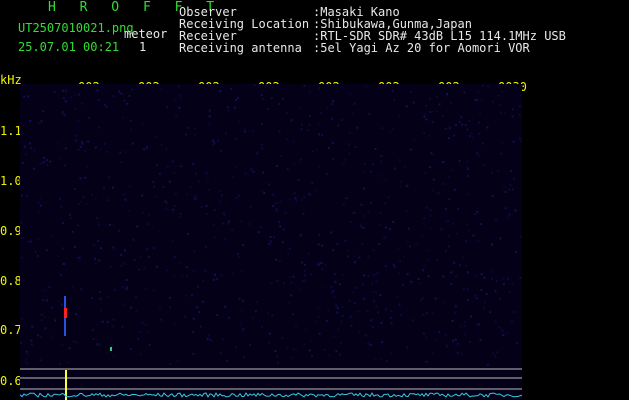 Image resolution: width=629 pixels, height=400 pixels. I want to click on y-tick-label: 0.6, so click(11, 381).